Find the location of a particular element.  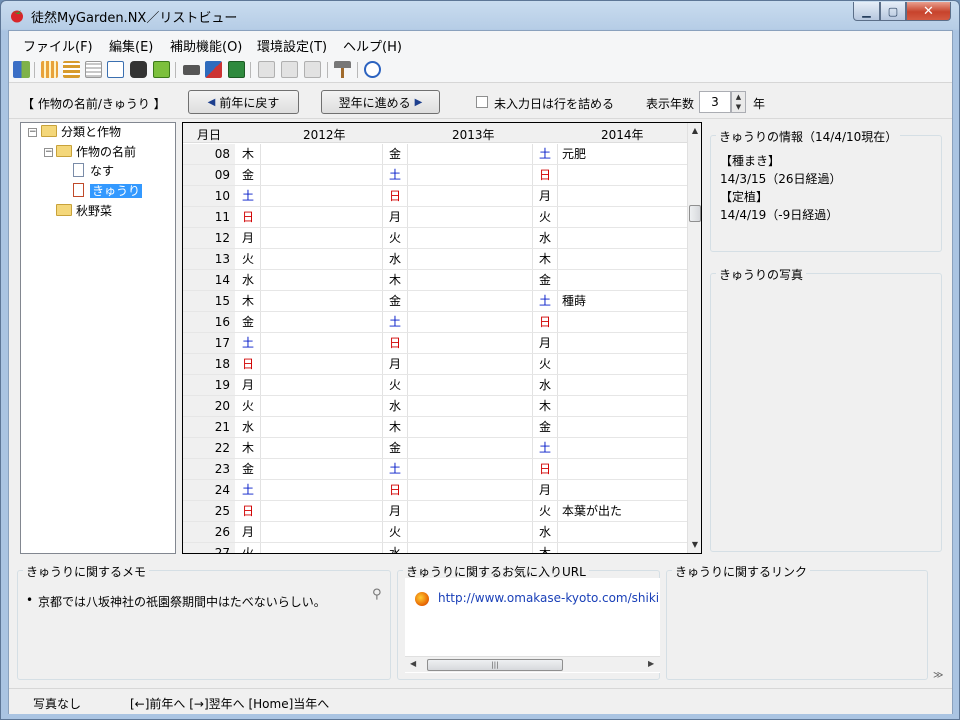

doc3-icon is located at coordinates (312, 69).